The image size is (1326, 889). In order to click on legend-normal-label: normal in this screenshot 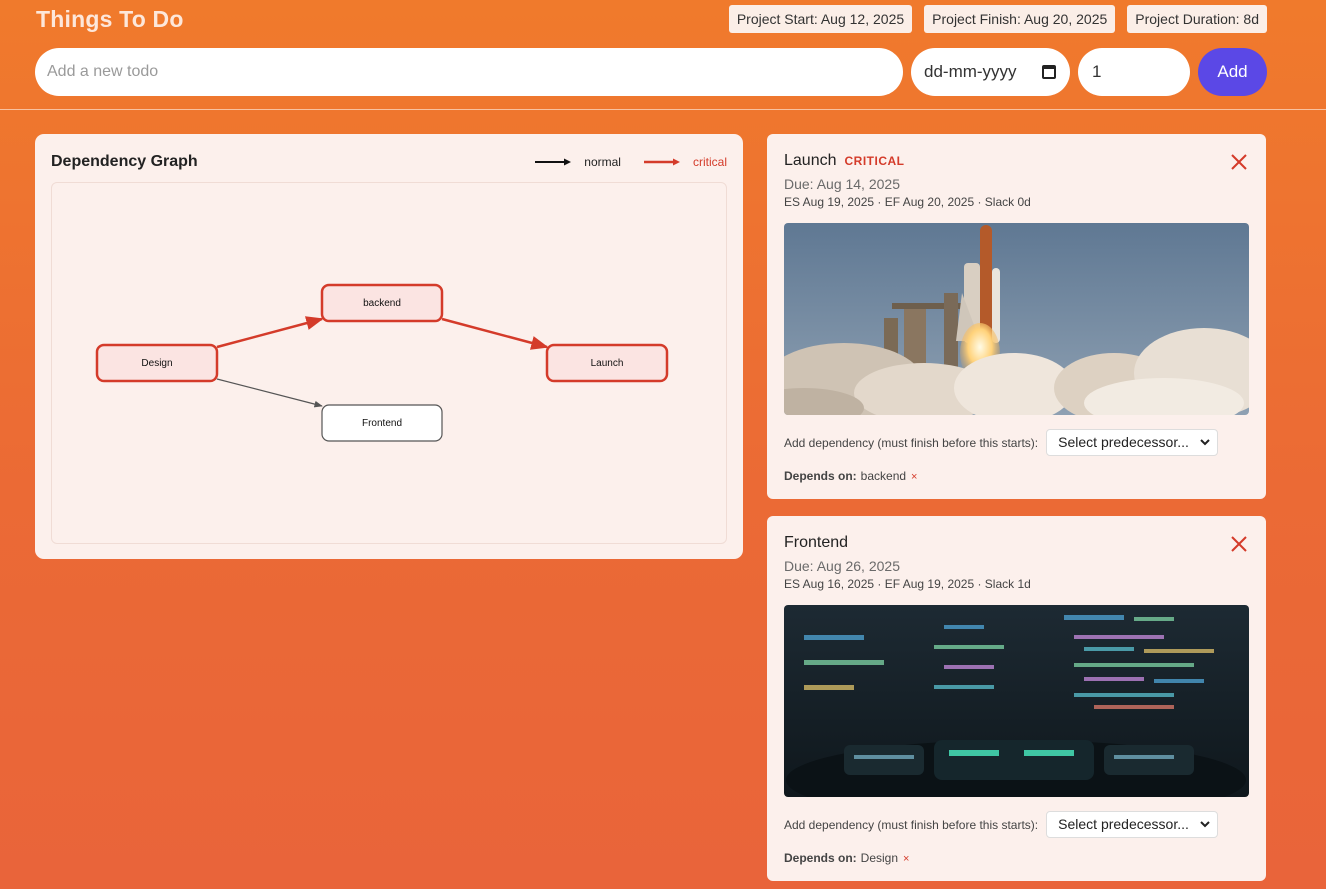, I will do `click(602, 162)`.